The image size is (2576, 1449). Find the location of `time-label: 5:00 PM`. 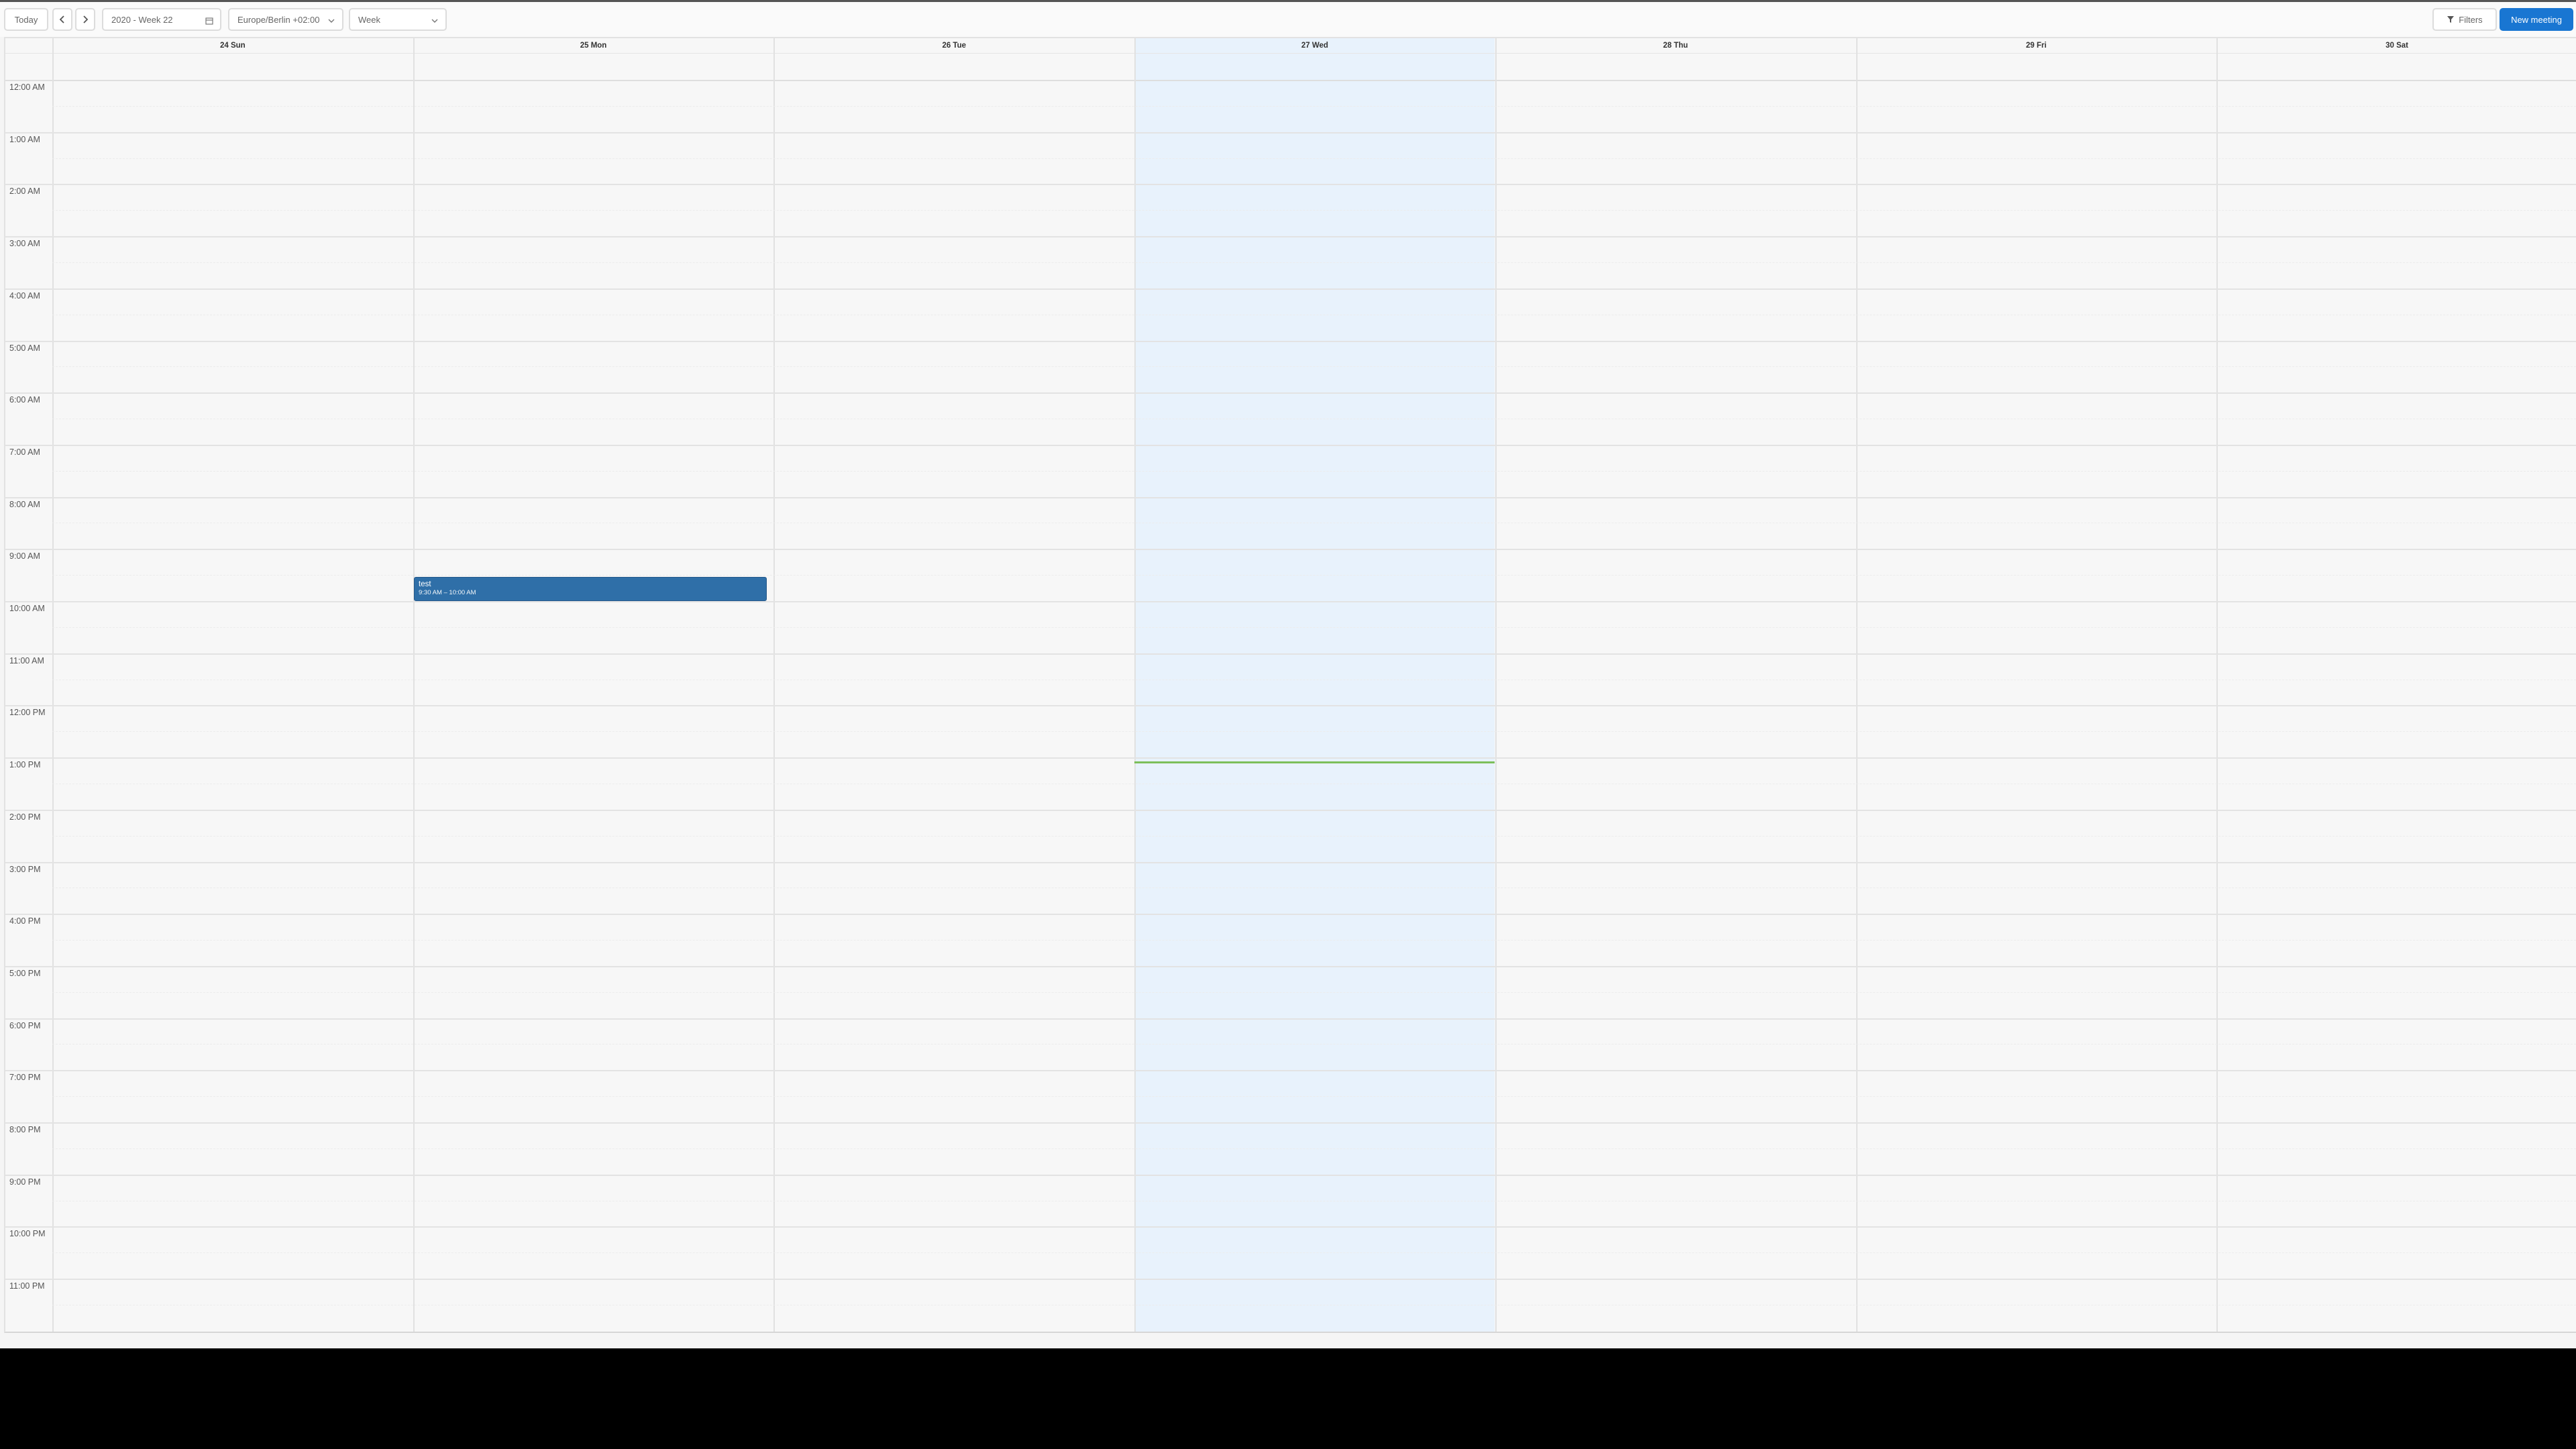

time-label: 5:00 PM is located at coordinates (25, 973).